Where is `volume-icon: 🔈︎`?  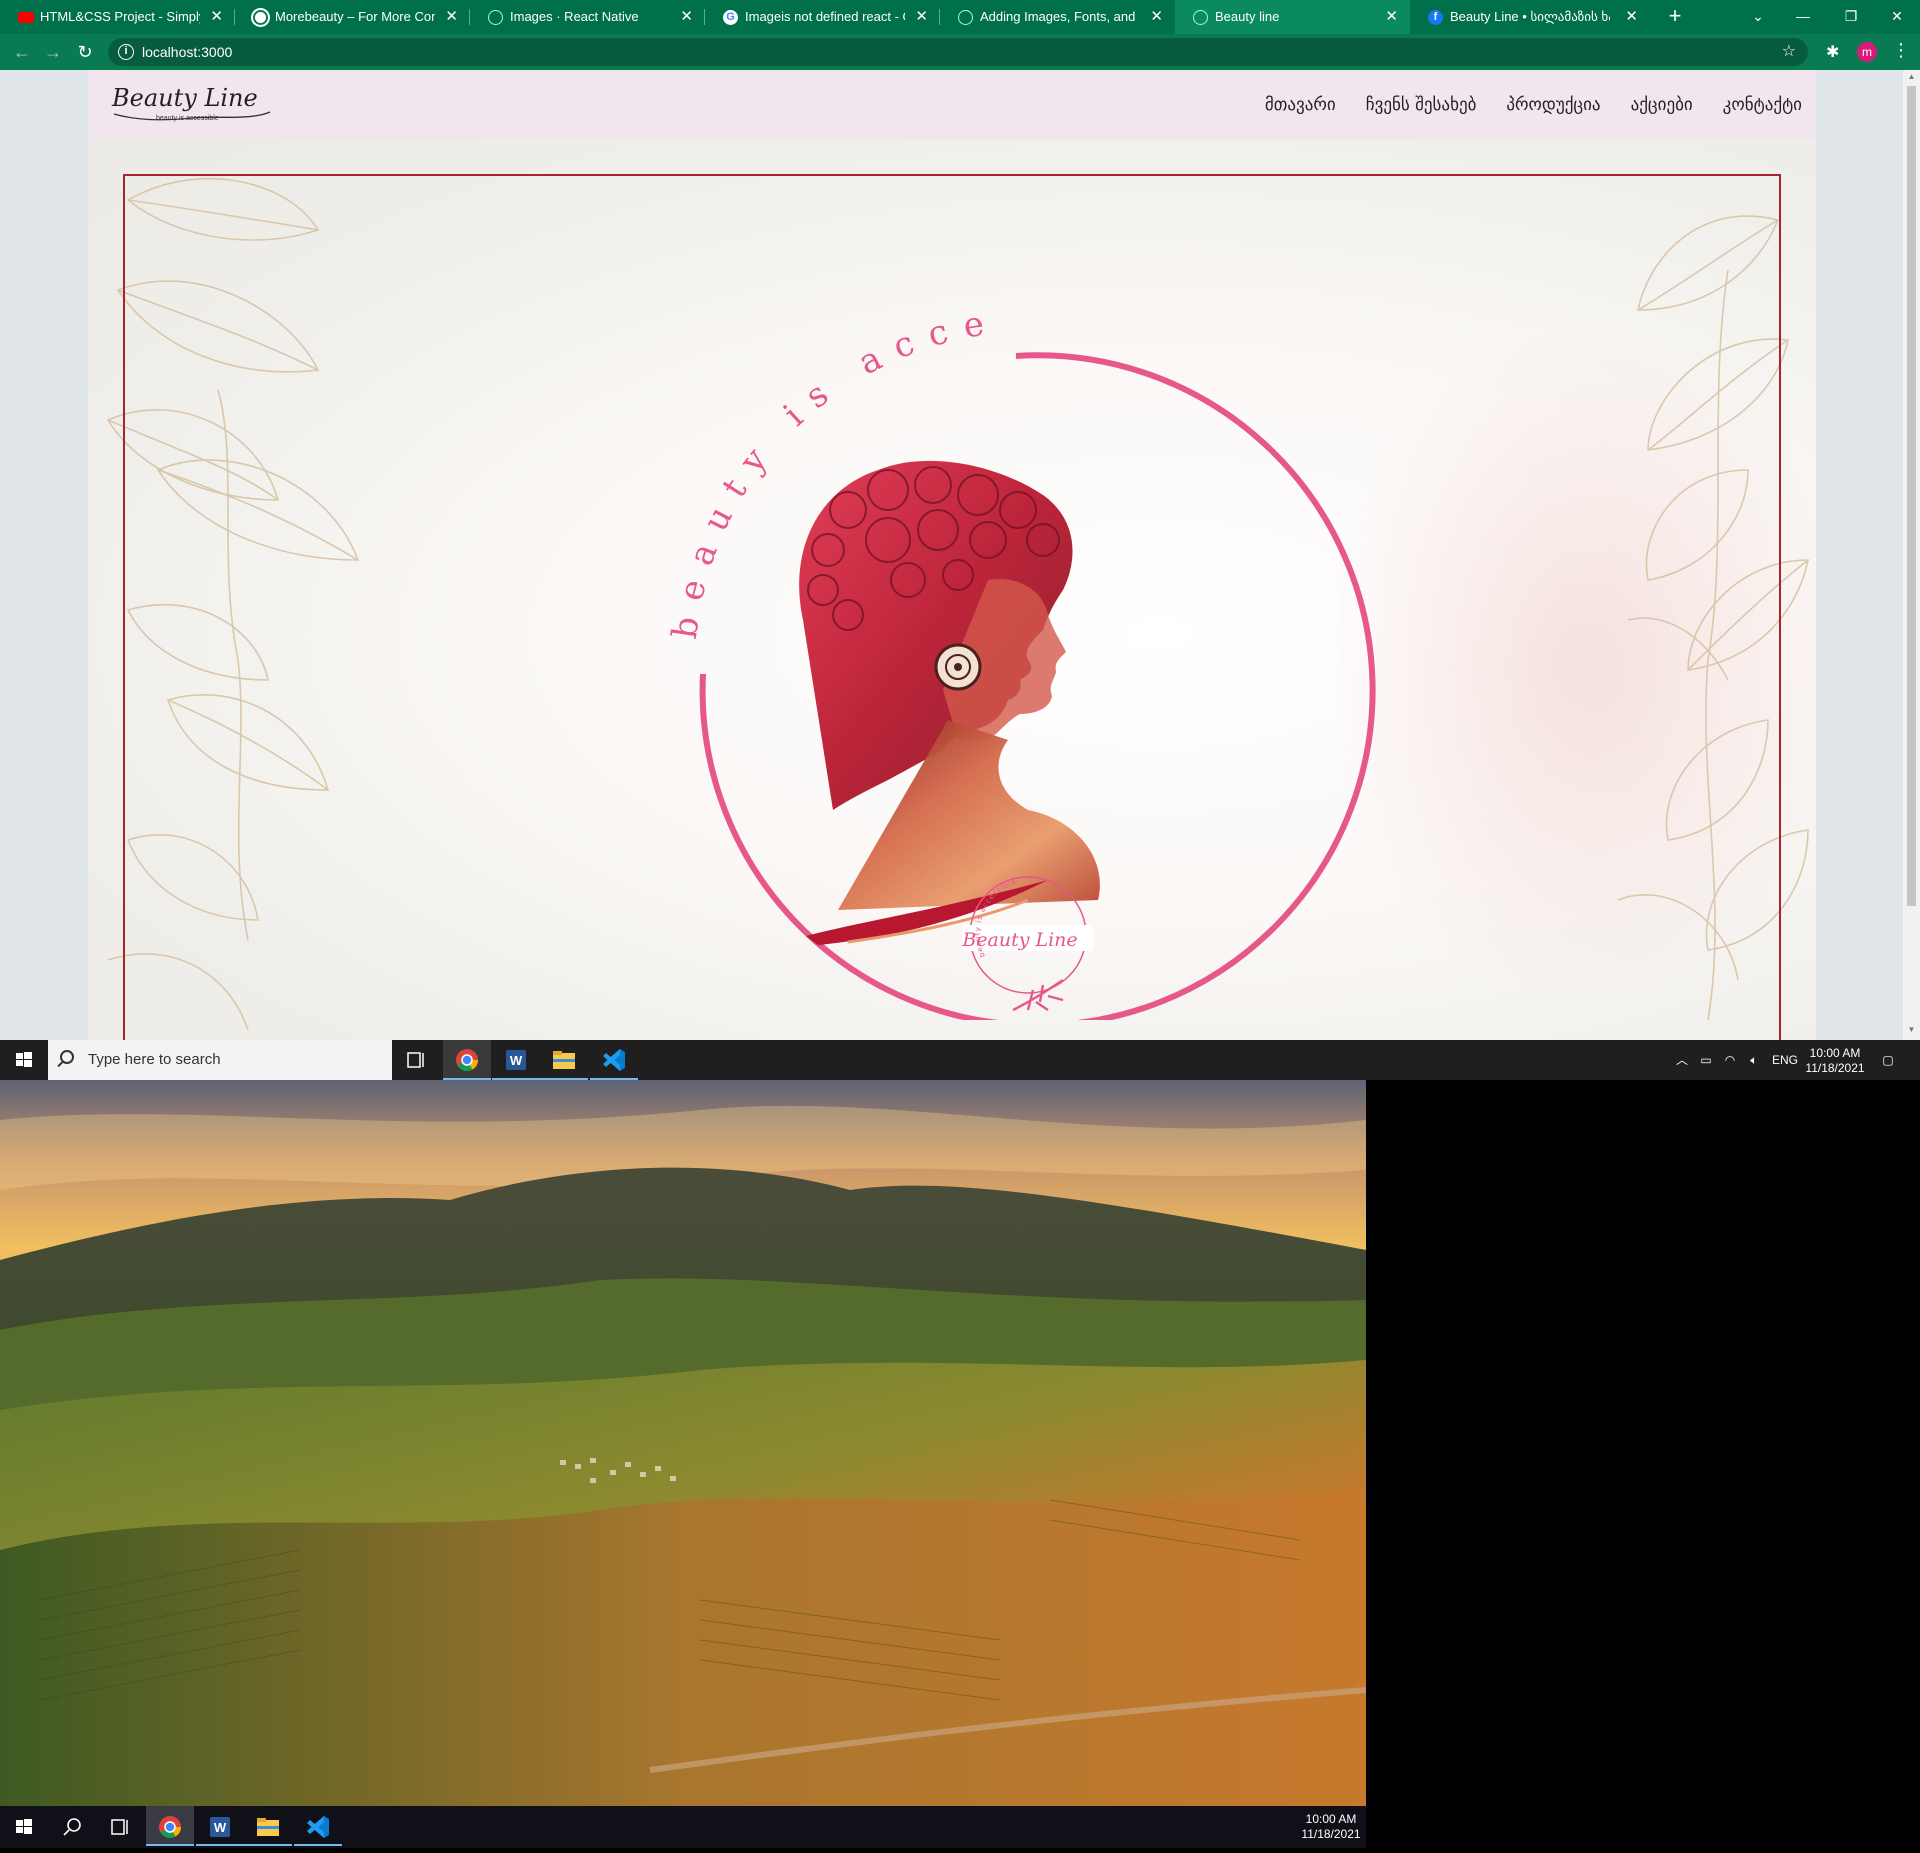 volume-icon: 🔈︎ is located at coordinates (1754, 1060).